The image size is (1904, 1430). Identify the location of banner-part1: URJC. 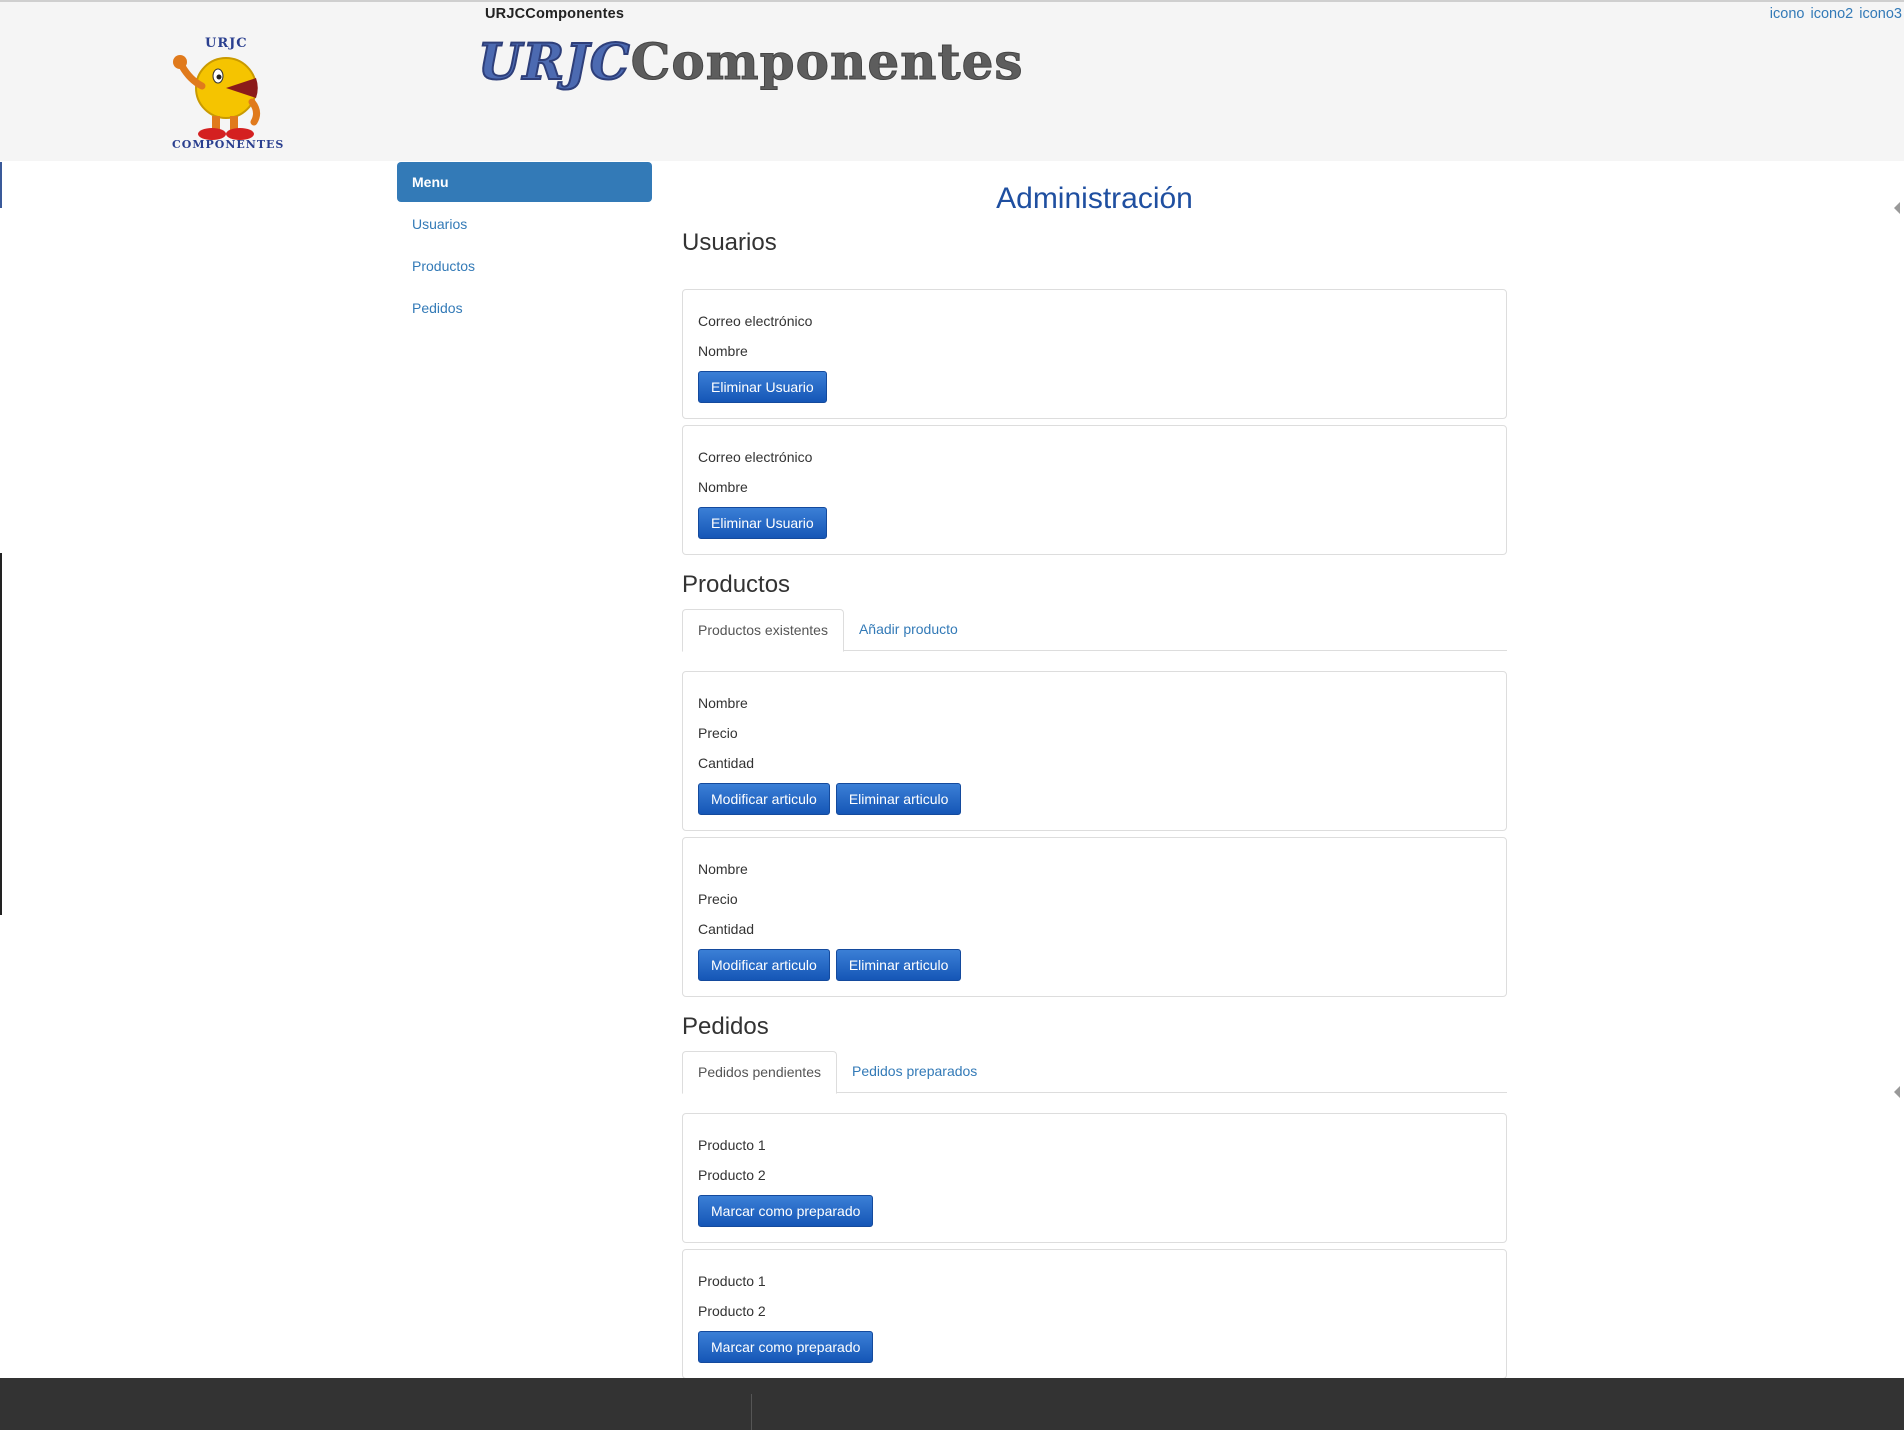
(554, 61).